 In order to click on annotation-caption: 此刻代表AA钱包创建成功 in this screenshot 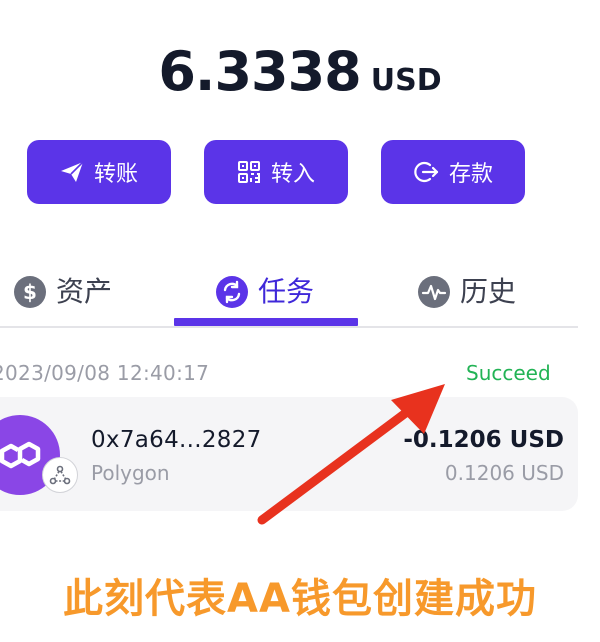, I will do `click(300, 599)`.